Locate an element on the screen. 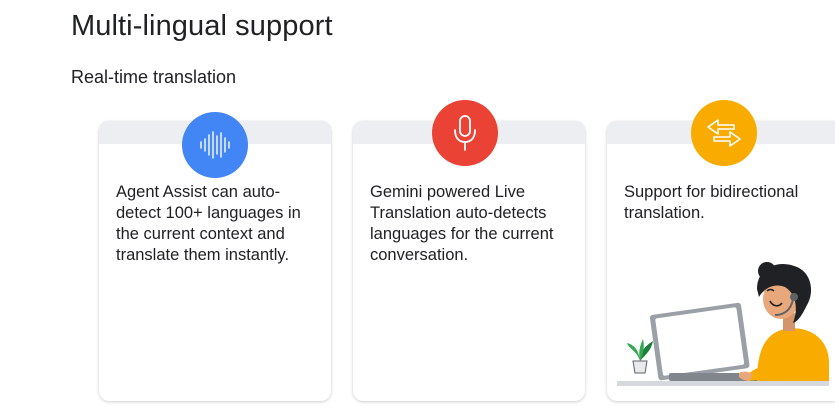 The height and width of the screenshot is (407, 835). swap-arrows-icon is located at coordinates (724, 133).